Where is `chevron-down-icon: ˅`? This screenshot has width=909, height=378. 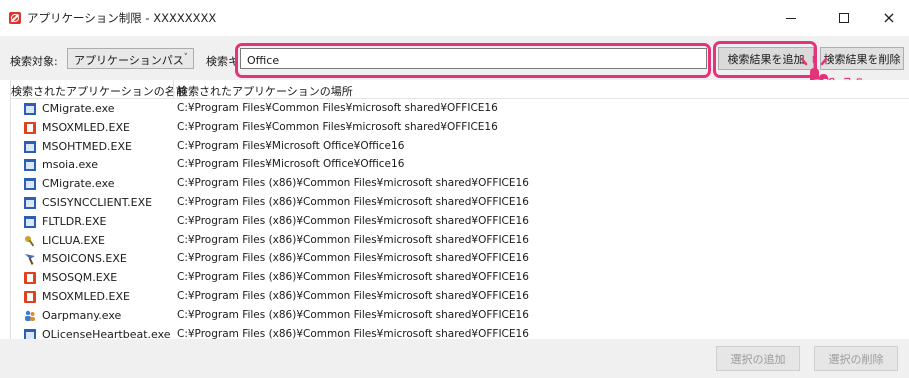 chevron-down-icon: ˅ is located at coordinates (186, 58).